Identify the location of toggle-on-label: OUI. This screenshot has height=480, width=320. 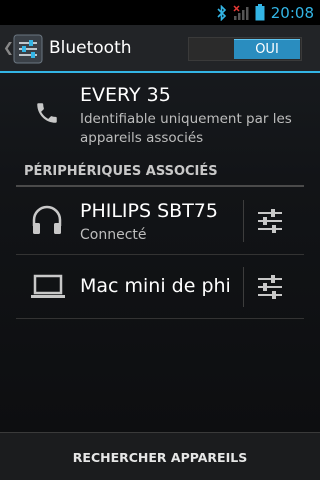
(267, 49).